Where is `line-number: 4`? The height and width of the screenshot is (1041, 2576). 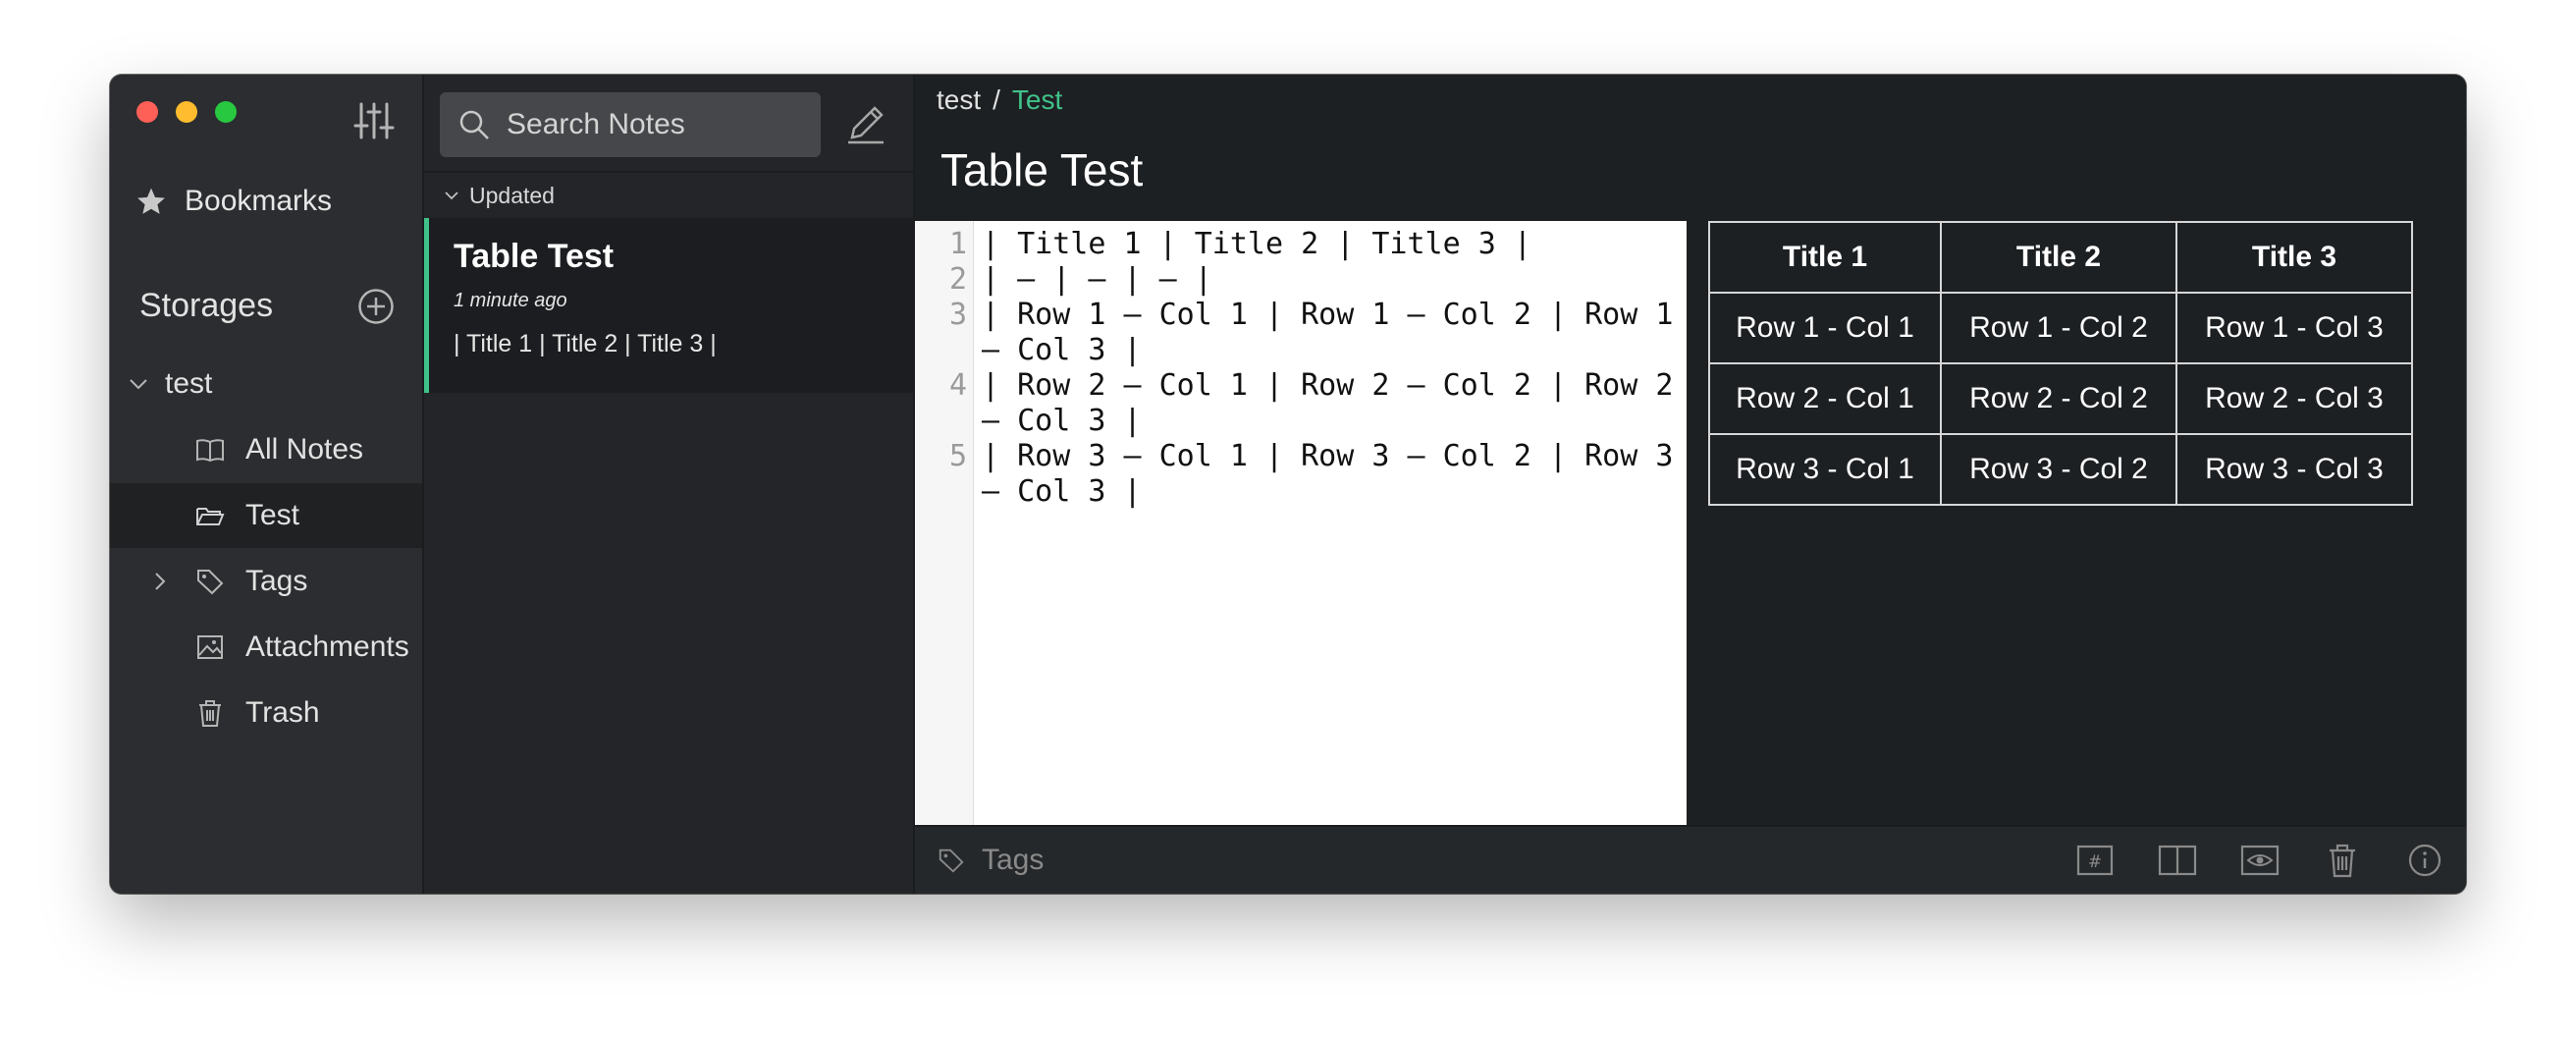
line-number: 4 is located at coordinates (957, 385).